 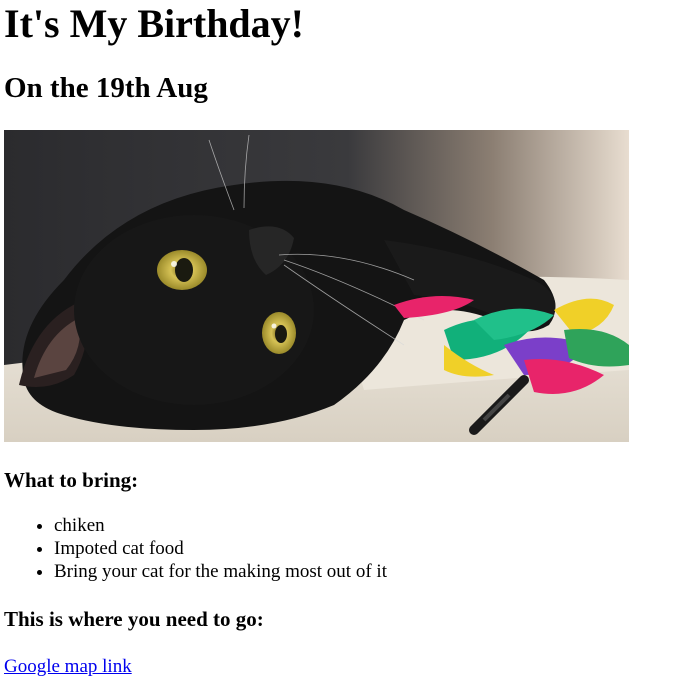 I want to click on page-title: It's My Birthday!, so click(x=154, y=23).